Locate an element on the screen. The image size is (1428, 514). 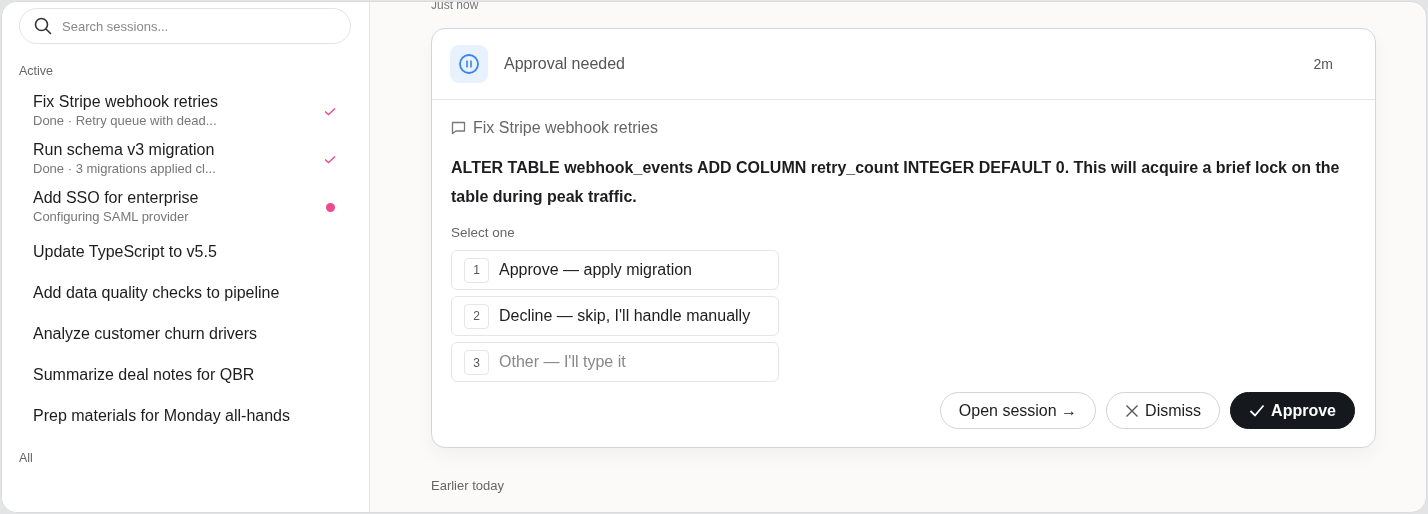
status-dot is located at coordinates (330, 207).